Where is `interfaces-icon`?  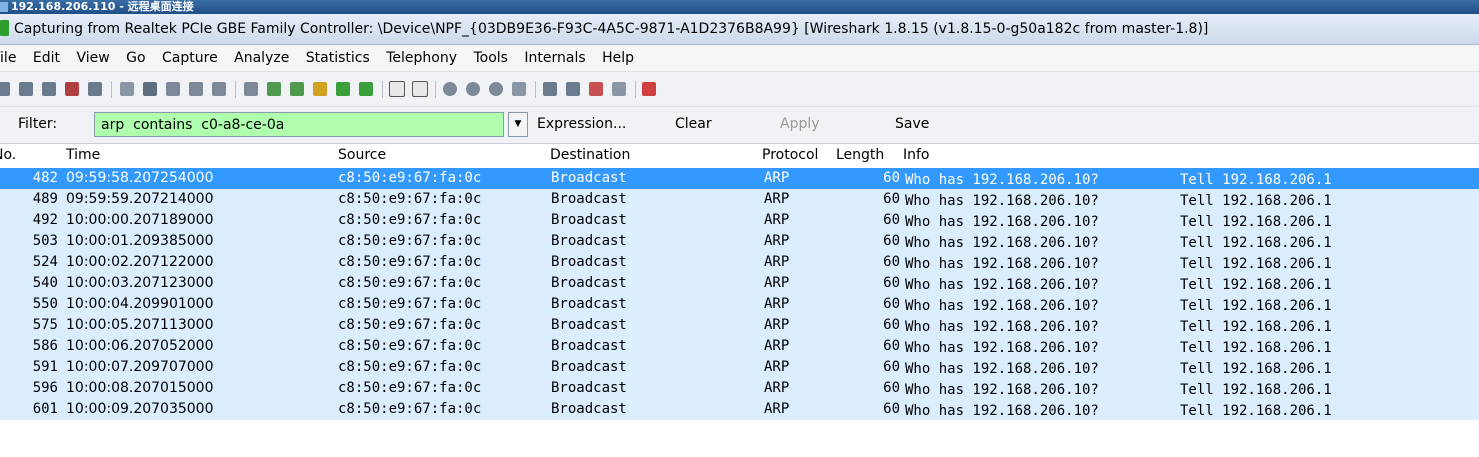 interfaces-icon is located at coordinates (5, 89).